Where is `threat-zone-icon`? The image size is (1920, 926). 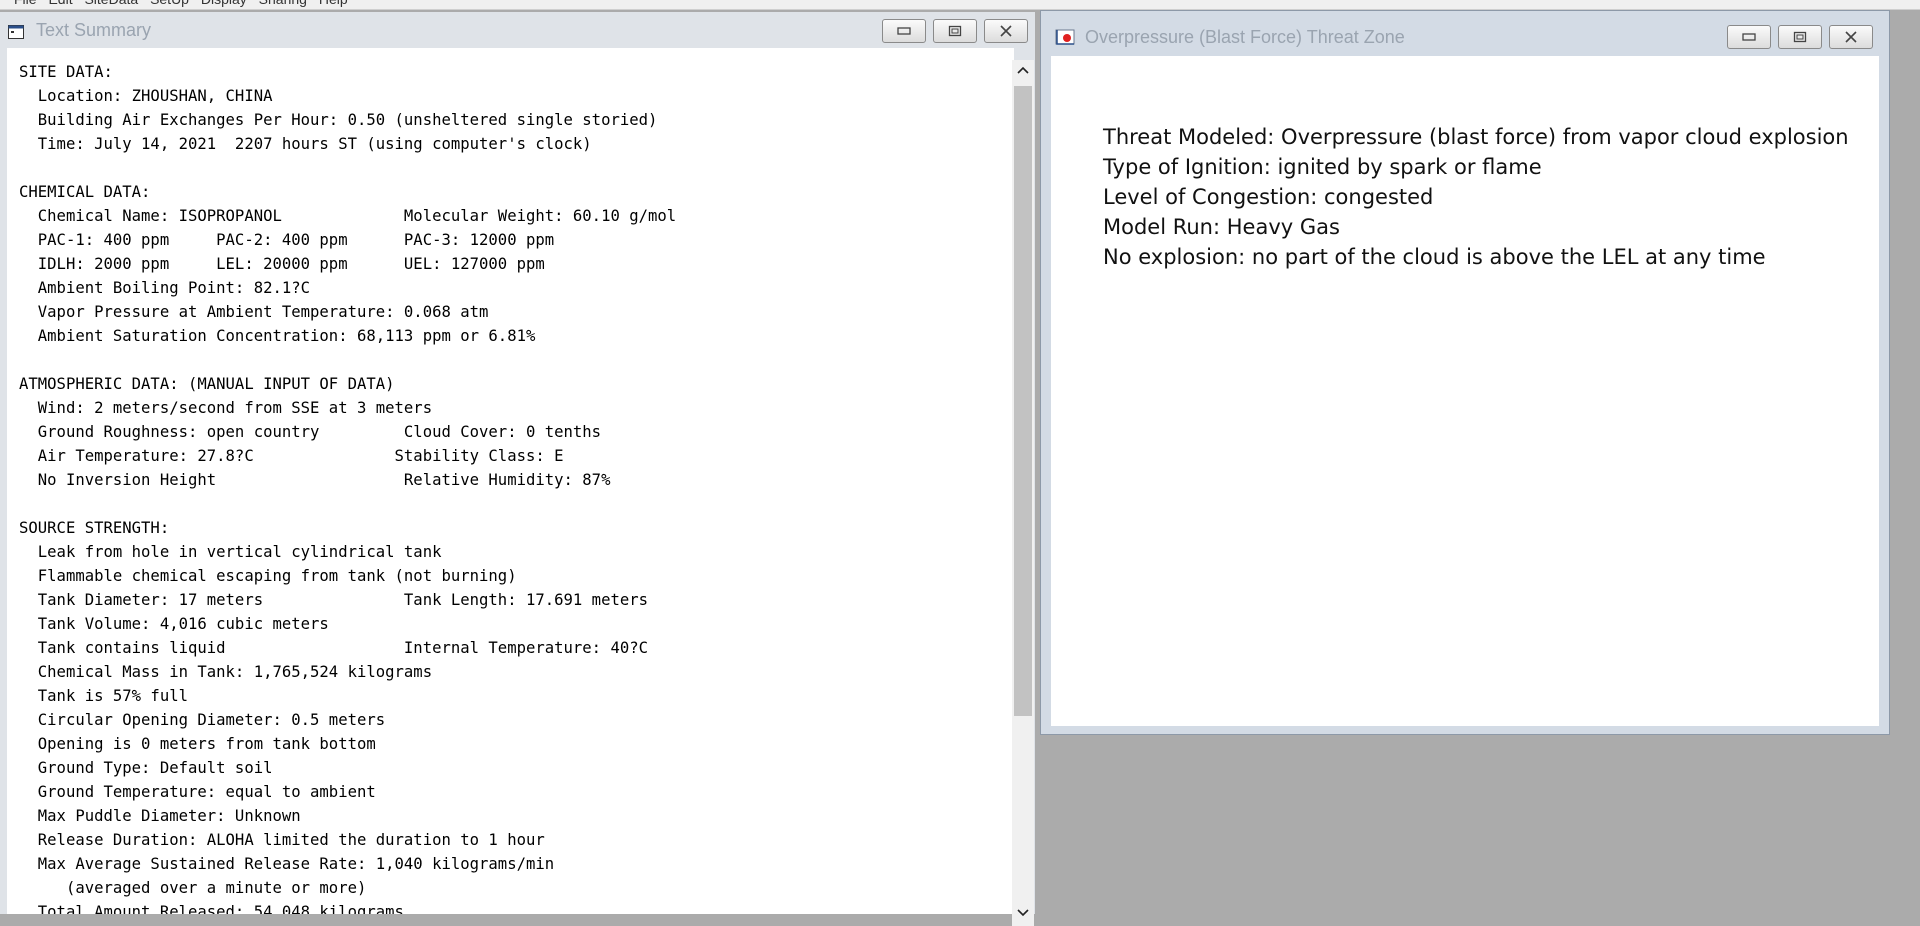 threat-zone-icon is located at coordinates (1065, 37).